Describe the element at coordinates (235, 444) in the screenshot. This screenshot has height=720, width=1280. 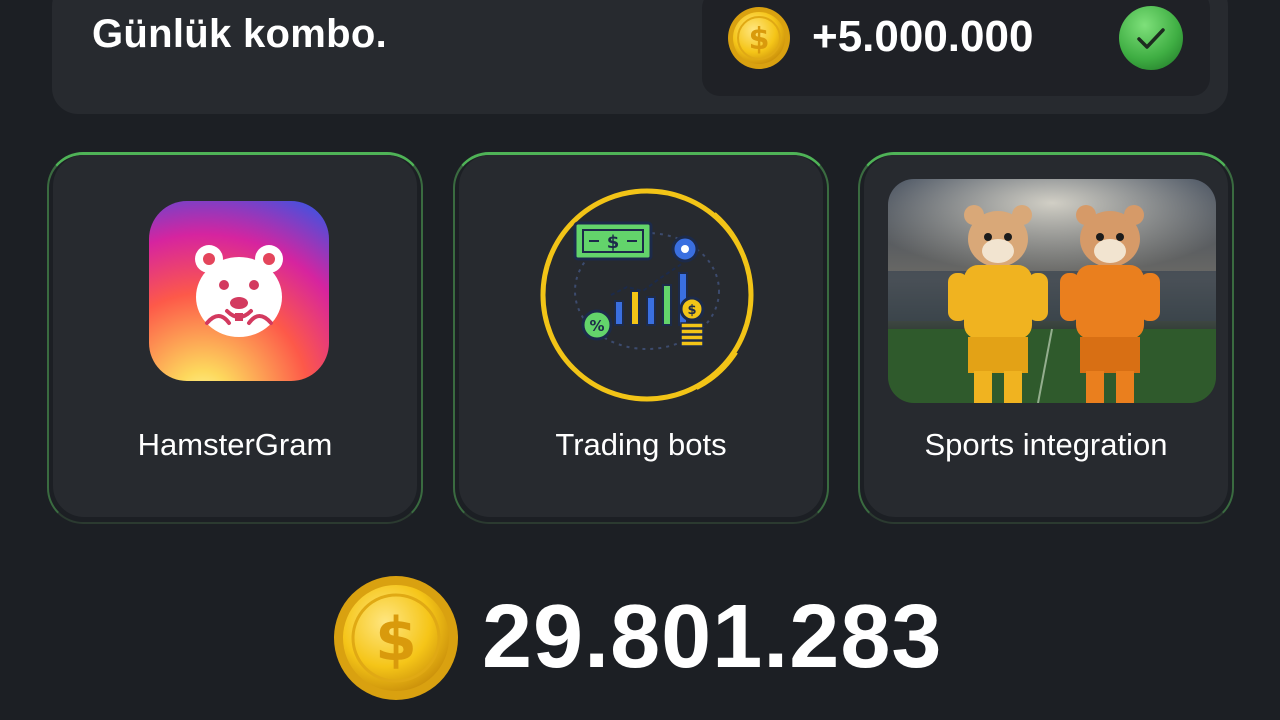
I see `card-label-hamstergram: HamsterGram` at that location.